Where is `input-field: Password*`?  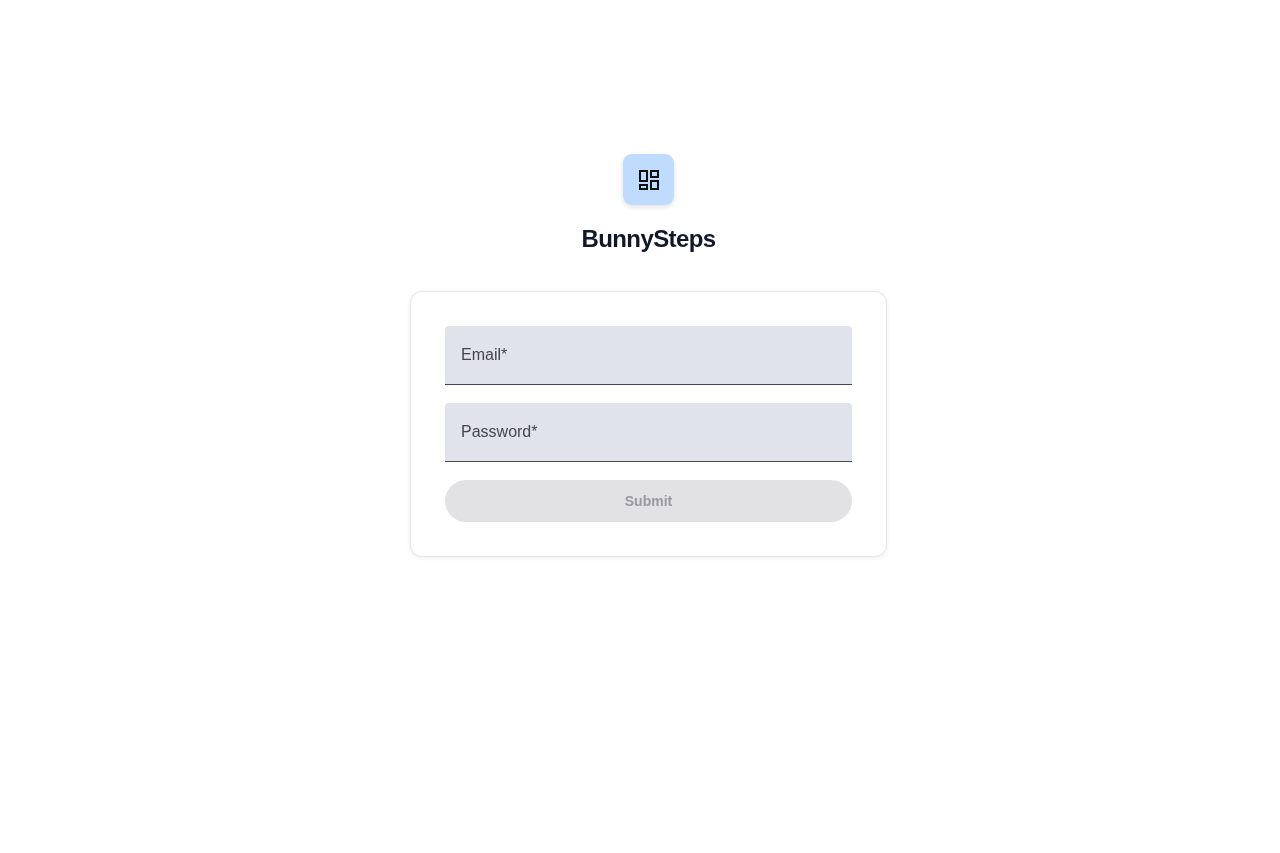 input-field: Password* is located at coordinates (648, 432).